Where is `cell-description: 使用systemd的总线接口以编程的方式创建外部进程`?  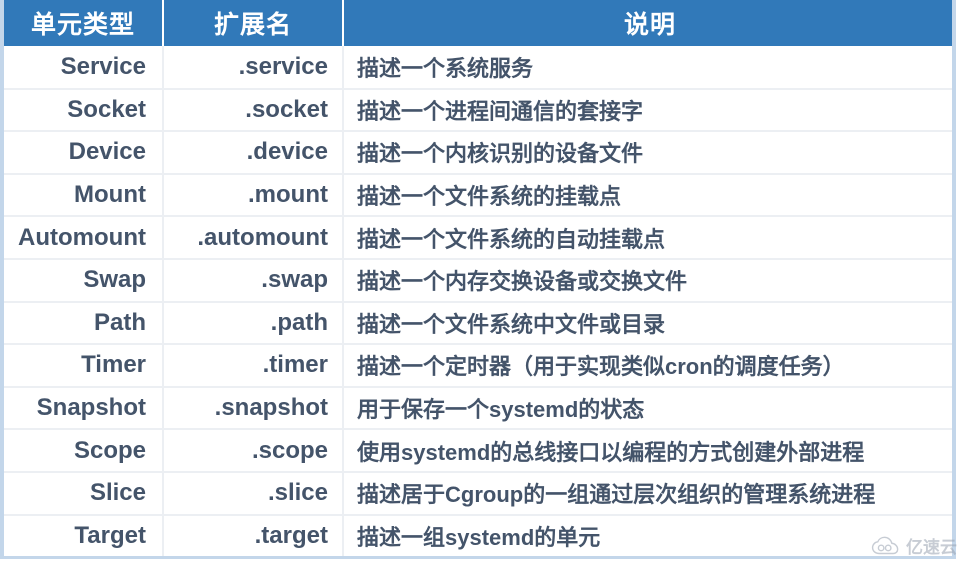
cell-description: 使用systemd的总线接口以编程的方式创建外部进程 is located at coordinates (648, 451).